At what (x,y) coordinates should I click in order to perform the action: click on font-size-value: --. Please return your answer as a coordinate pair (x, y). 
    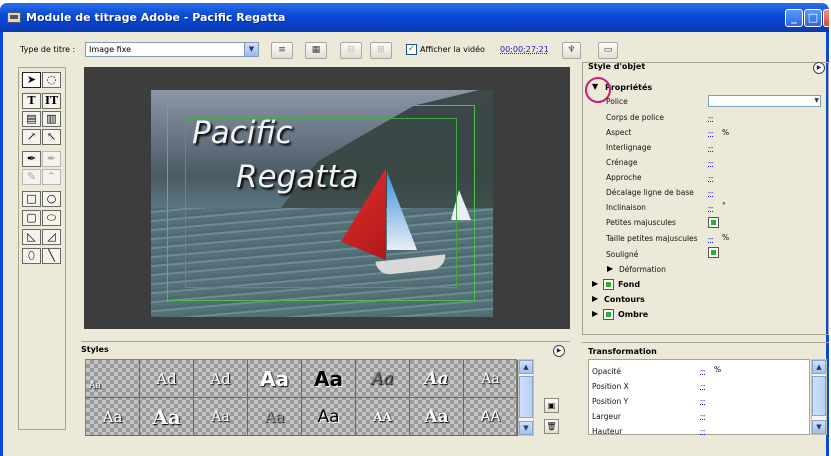
    Looking at the image, I should click on (710, 117).